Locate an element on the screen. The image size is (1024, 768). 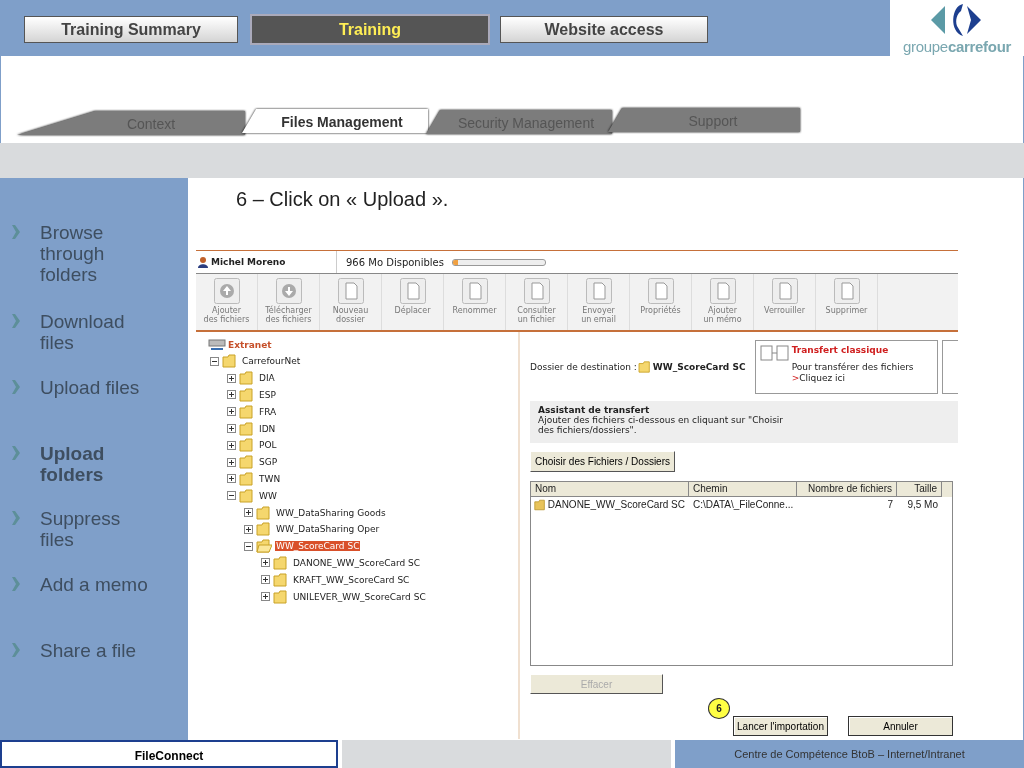
tree-item: DIA is located at coordinates (267, 378).